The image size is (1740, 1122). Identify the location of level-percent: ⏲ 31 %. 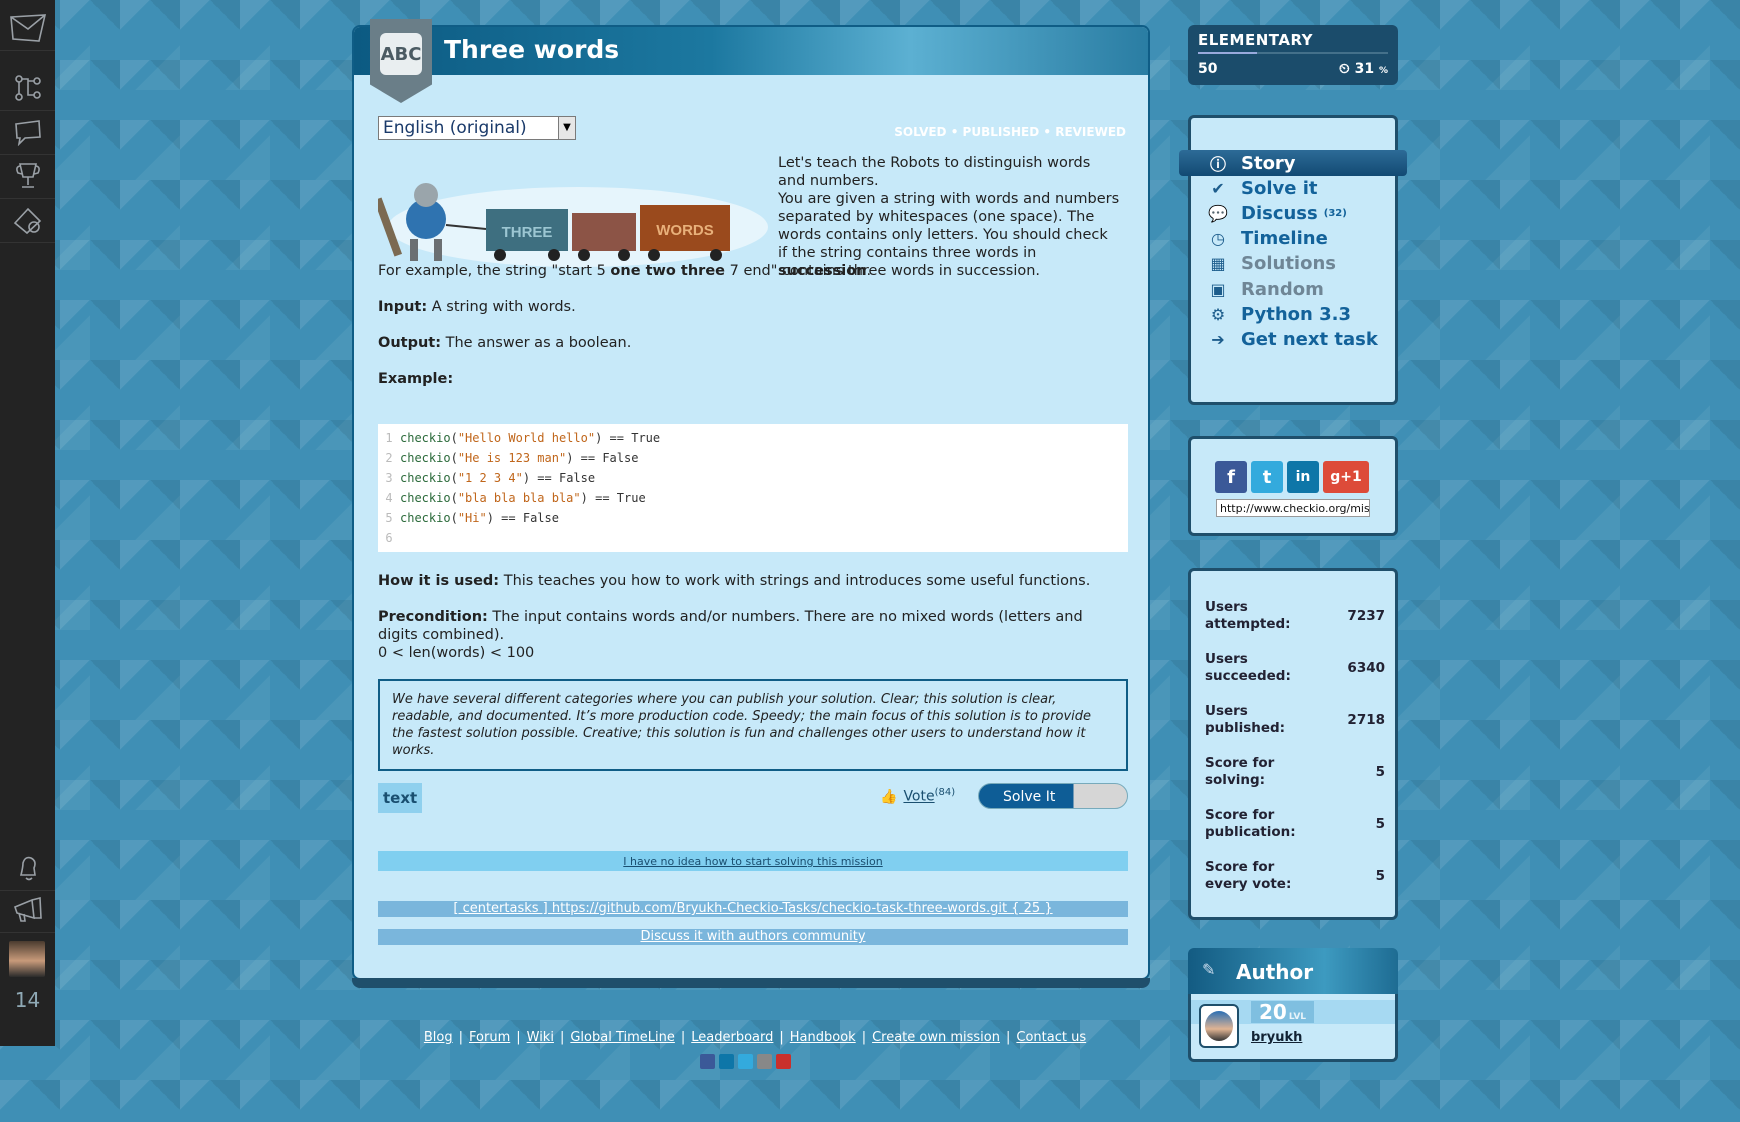
(1363, 69).